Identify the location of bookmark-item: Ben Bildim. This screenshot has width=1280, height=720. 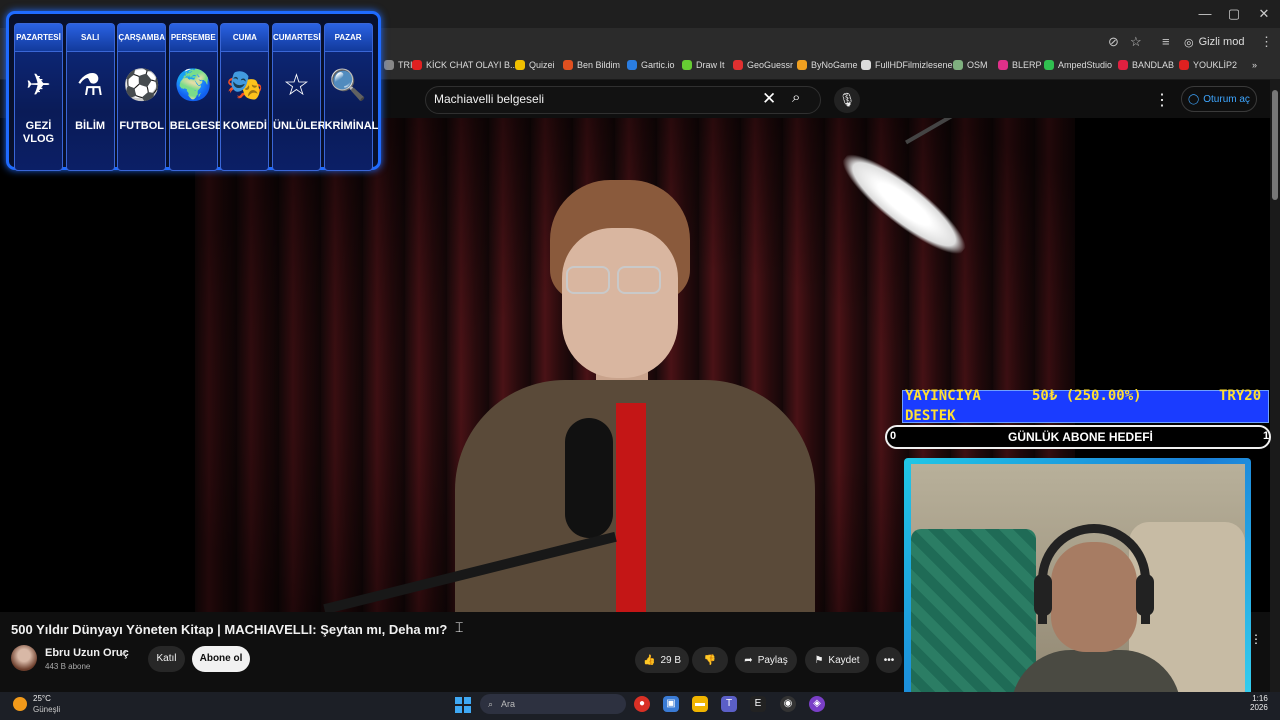
(591, 65).